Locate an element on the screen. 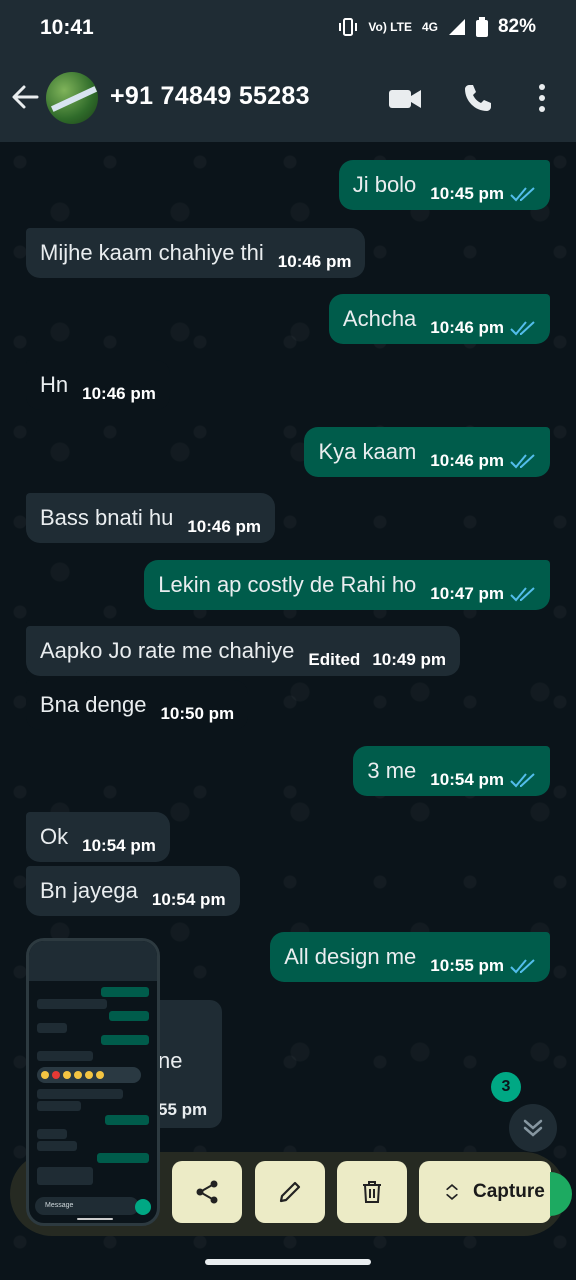 This screenshot has height=1280, width=576. trash-icon is located at coordinates (372, 1192).